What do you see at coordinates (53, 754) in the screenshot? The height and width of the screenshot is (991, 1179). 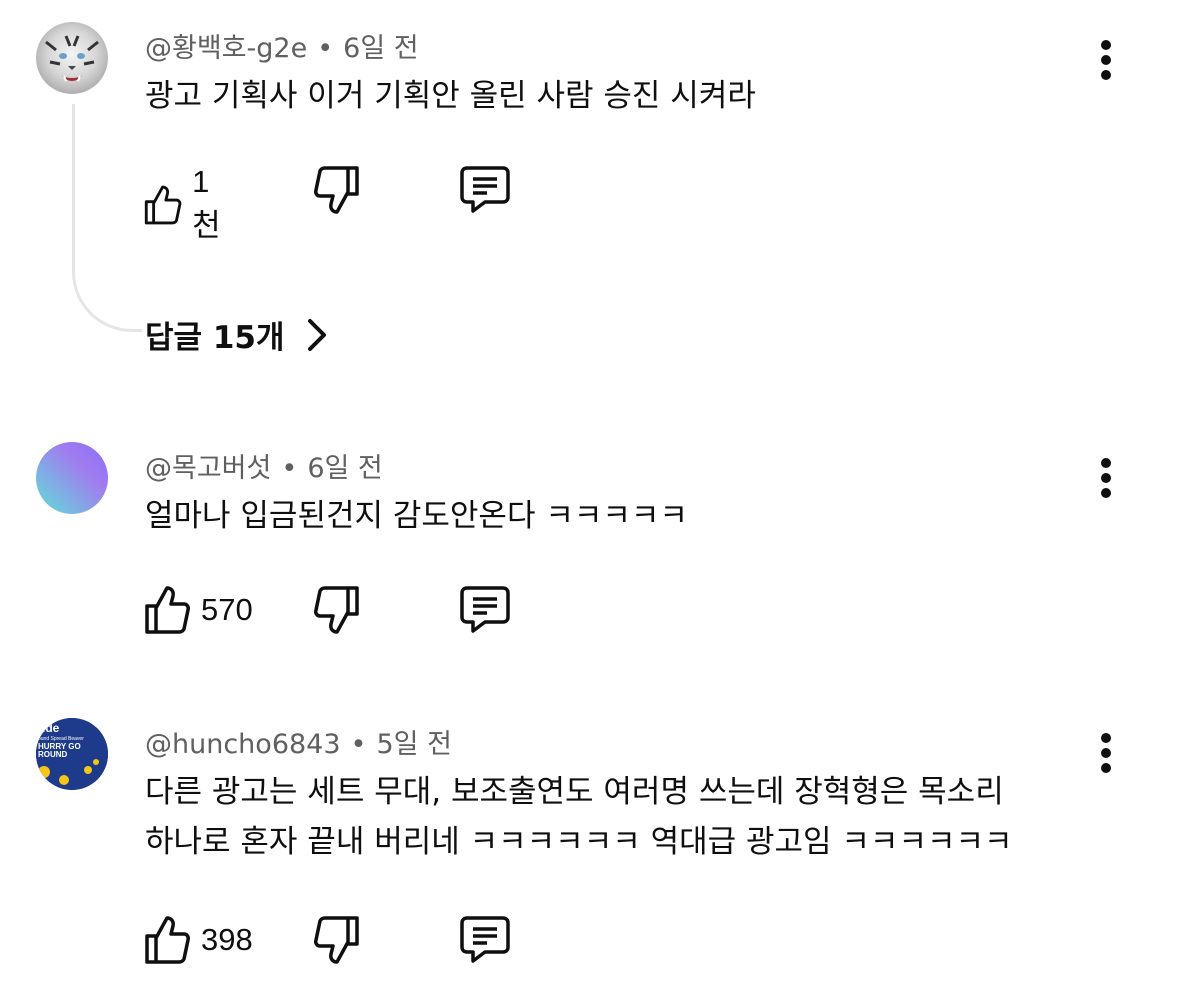 I see `svg-text: ROUND` at bounding box center [53, 754].